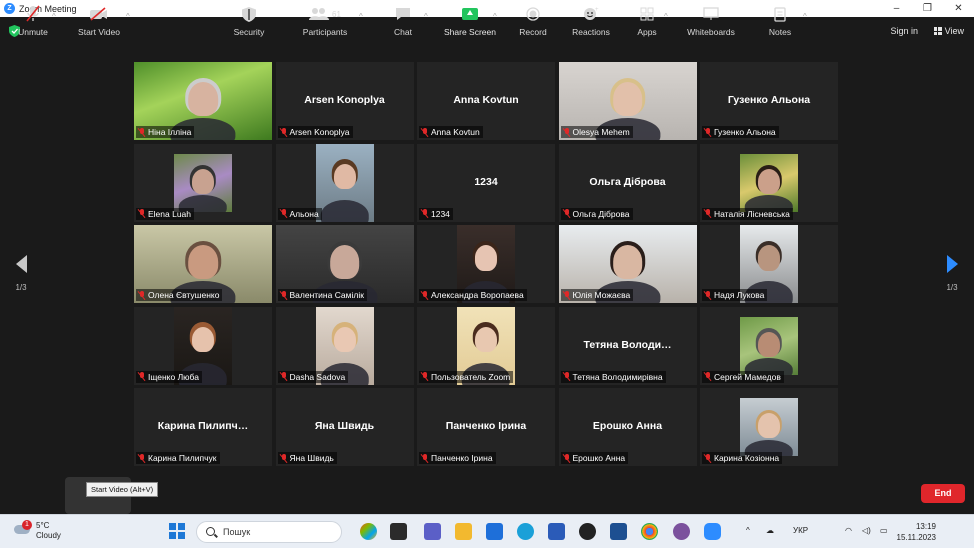 The image size is (974, 548). What do you see at coordinates (769, 427) in the screenshot?
I see `participant-tile: Карина Козіонна` at bounding box center [769, 427].